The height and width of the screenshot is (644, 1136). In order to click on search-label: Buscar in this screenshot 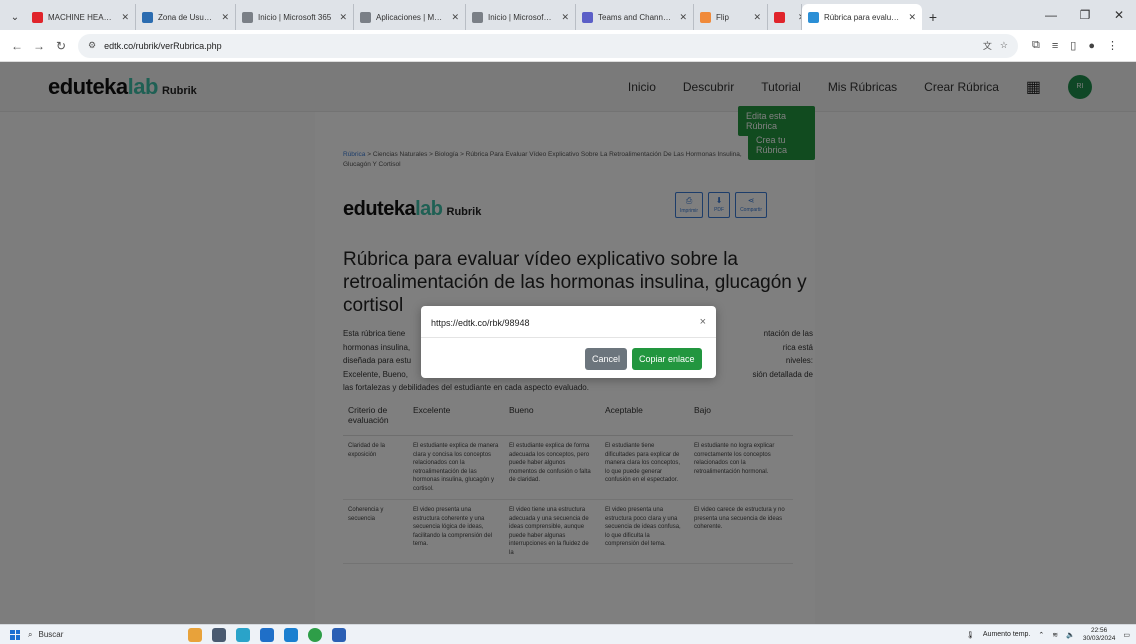, I will do `click(51, 634)`.